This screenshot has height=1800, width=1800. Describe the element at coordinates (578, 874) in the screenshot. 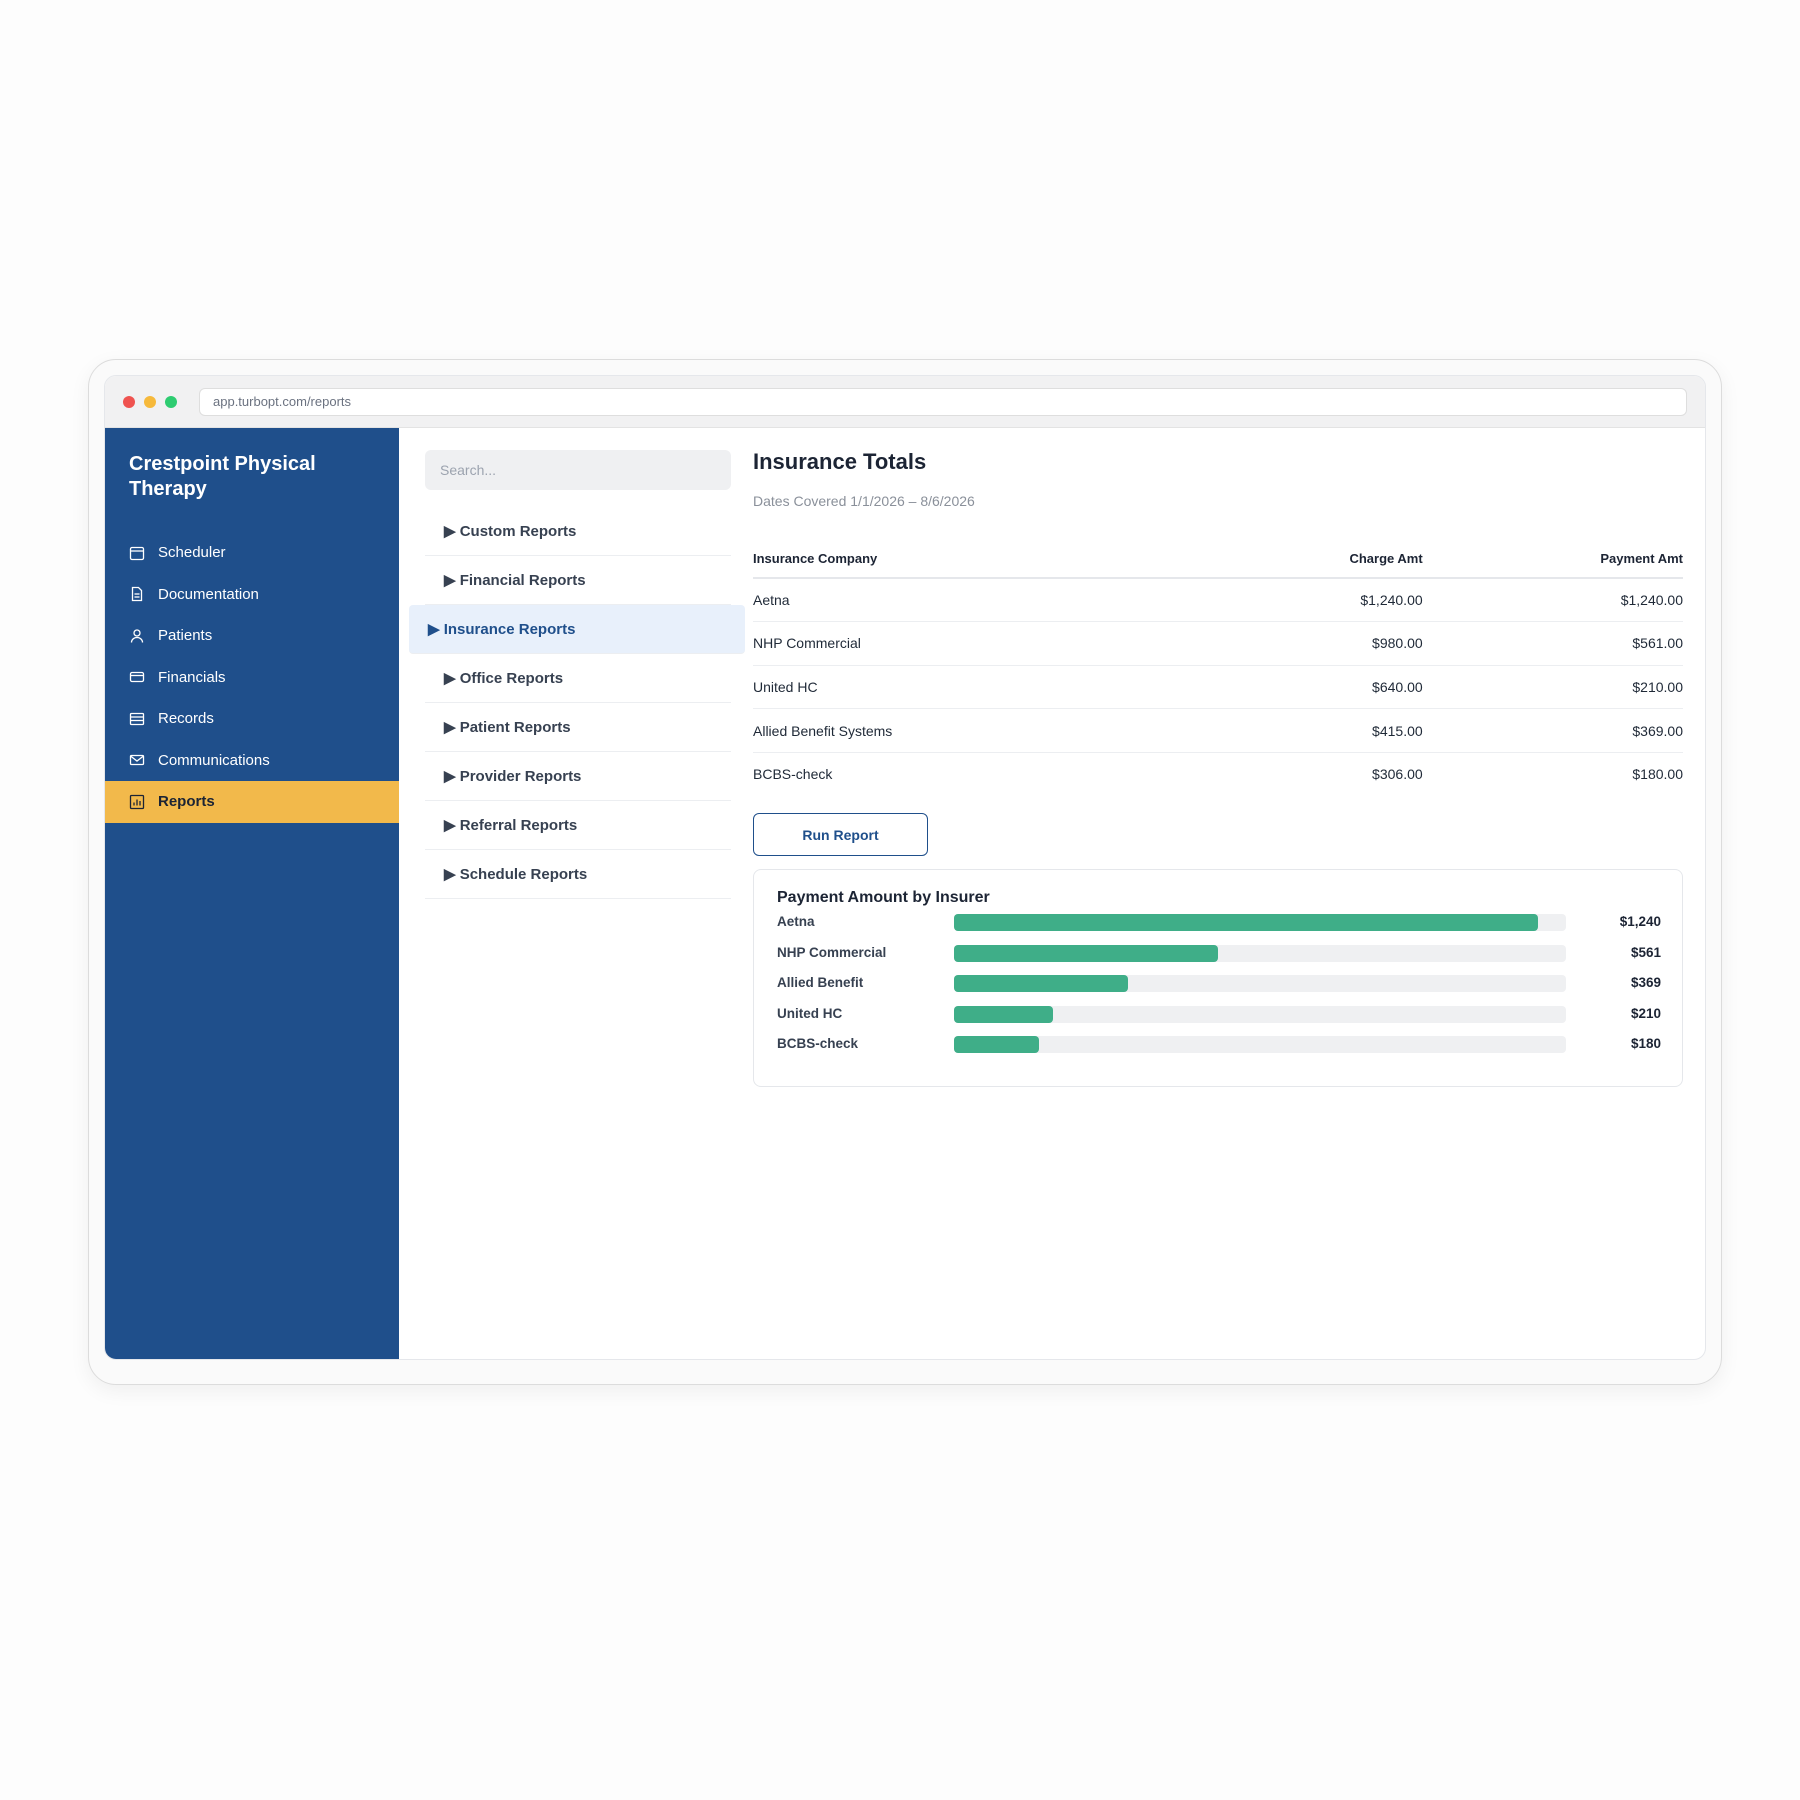

I see `category-schedule-reports: ▶ Schedule Reports` at that location.